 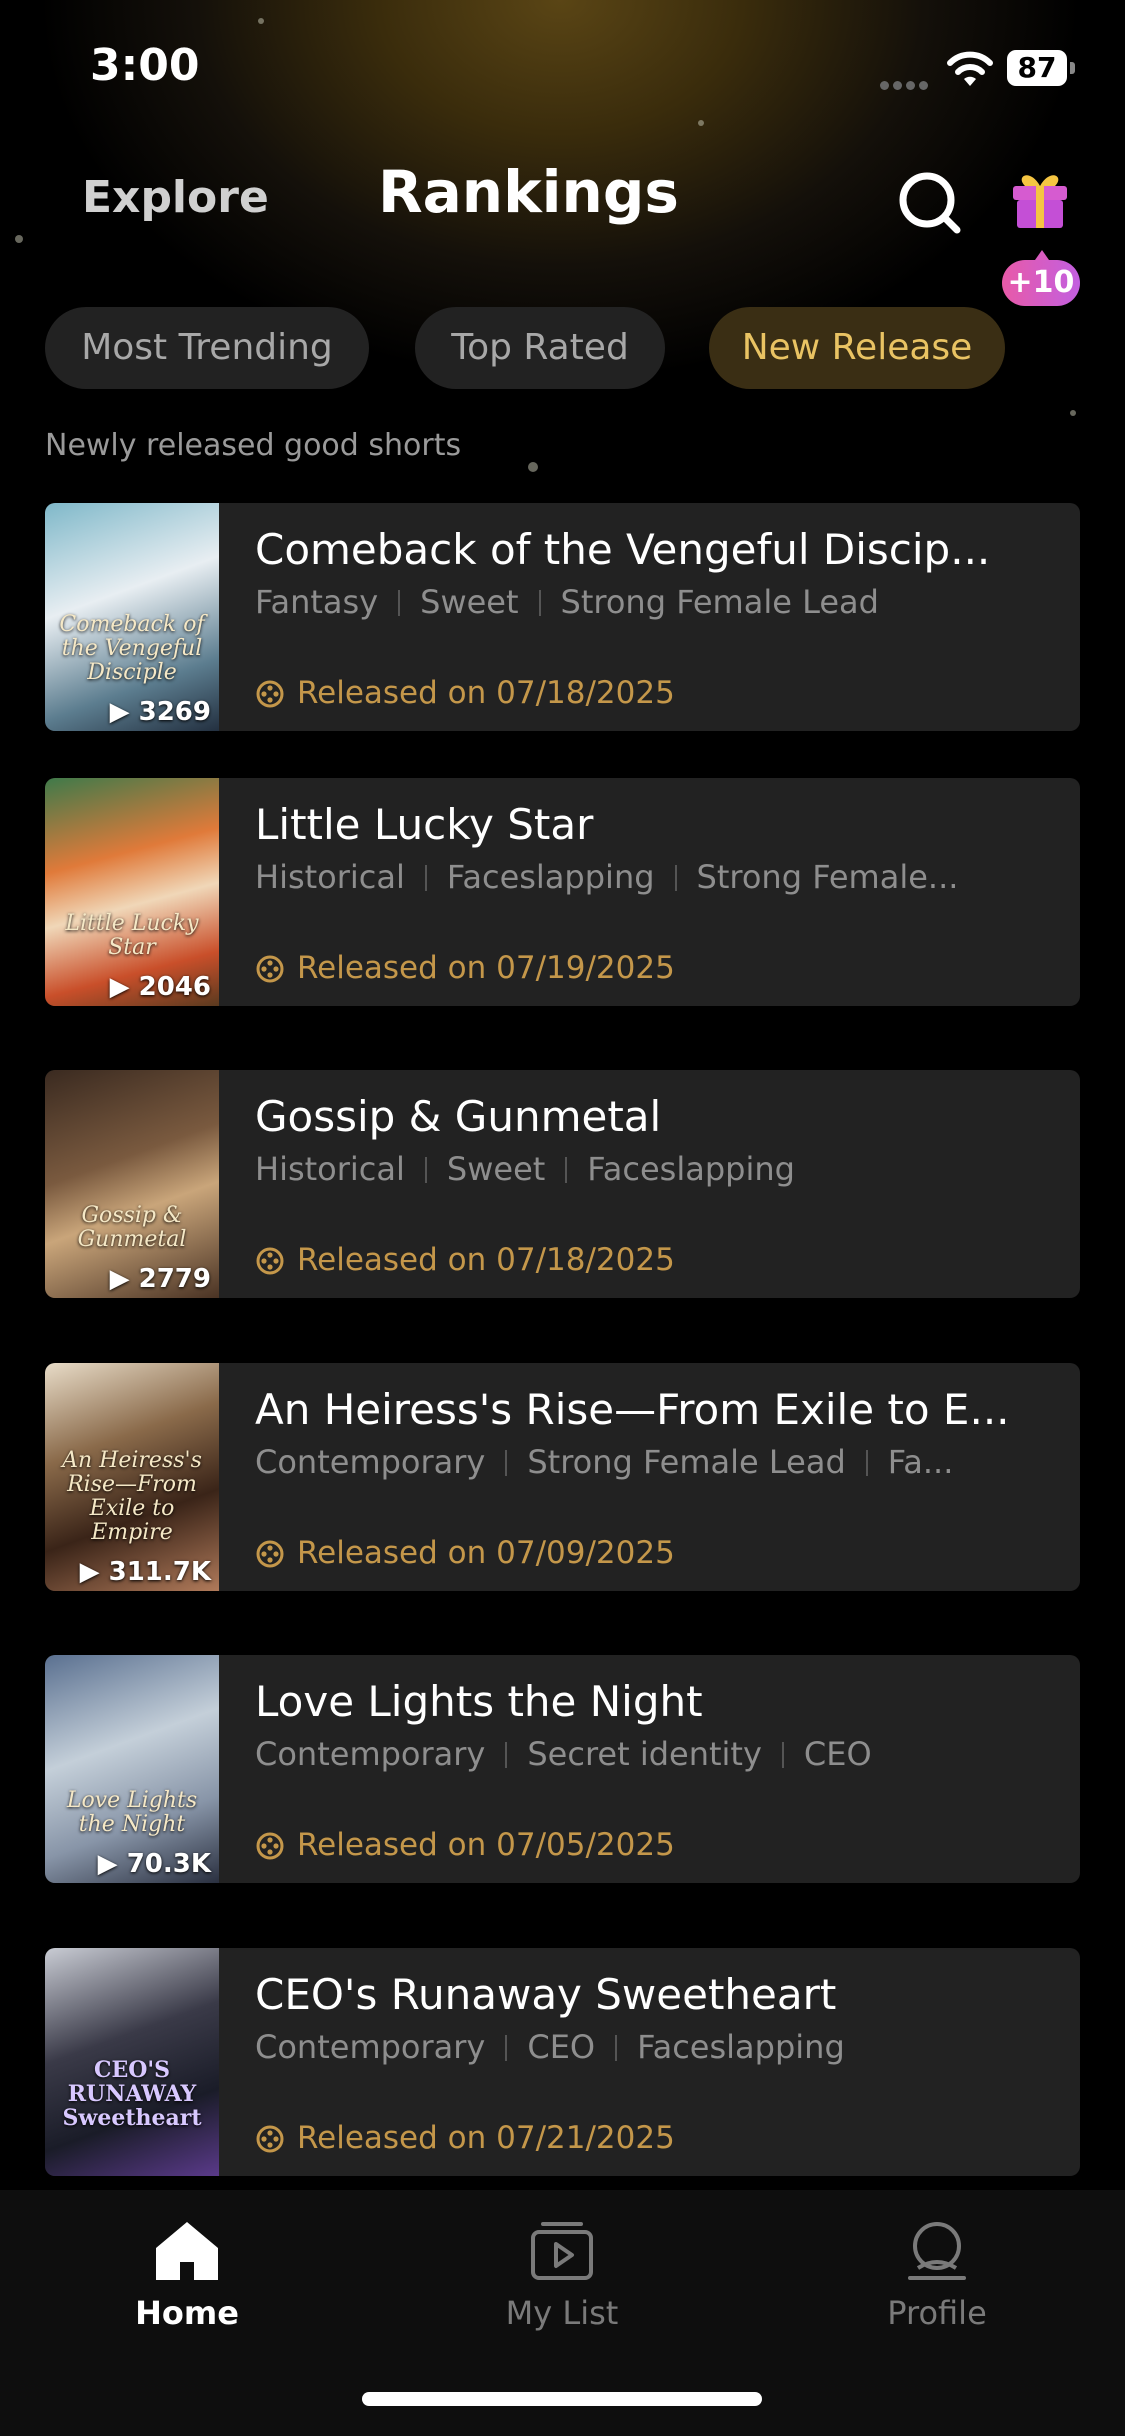 I want to click on nav-label: Home, so click(x=187, y=2313).